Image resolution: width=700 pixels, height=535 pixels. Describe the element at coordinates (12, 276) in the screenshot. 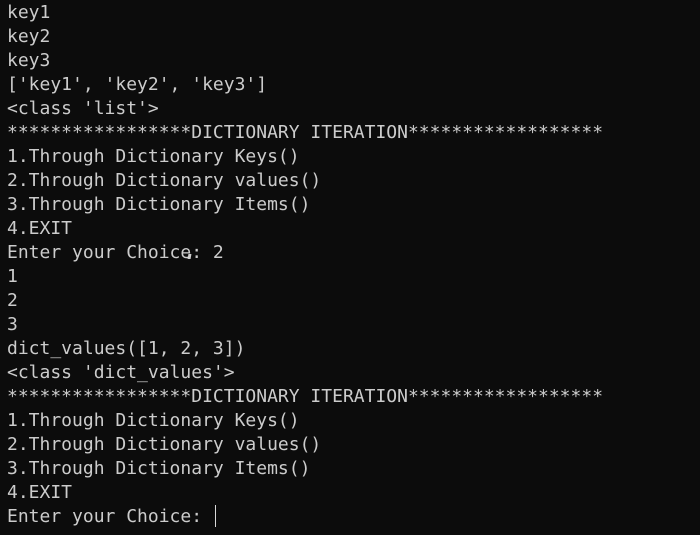

I see `output-line: 1` at that location.